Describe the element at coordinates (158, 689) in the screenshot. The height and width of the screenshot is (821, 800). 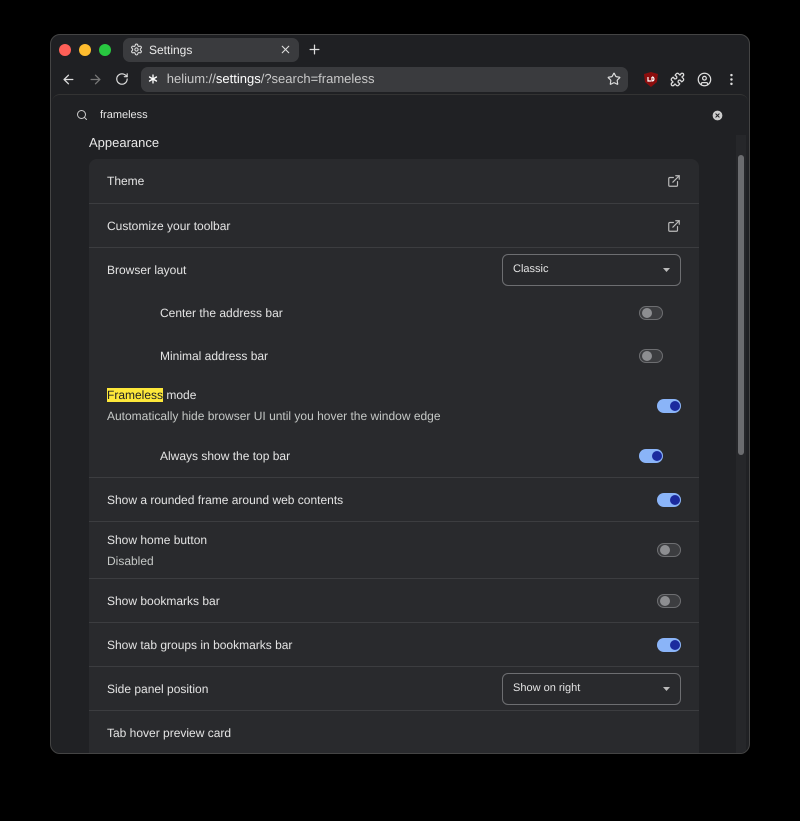
I see `setting-label: Side panel position` at that location.